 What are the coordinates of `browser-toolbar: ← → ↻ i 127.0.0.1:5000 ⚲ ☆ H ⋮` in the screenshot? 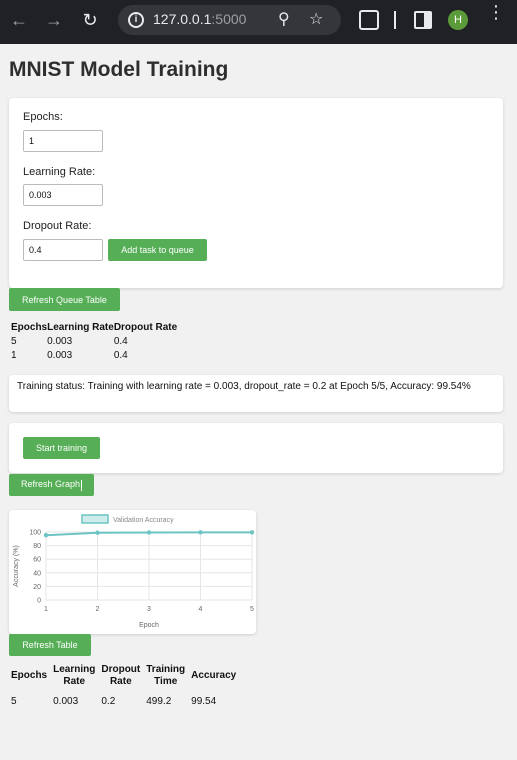 It's located at (258, 22).